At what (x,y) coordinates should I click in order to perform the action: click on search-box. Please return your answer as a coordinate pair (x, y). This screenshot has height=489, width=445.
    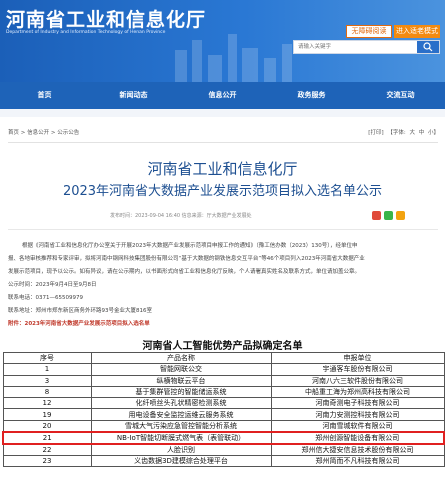
    Looking at the image, I should click on (366, 47).